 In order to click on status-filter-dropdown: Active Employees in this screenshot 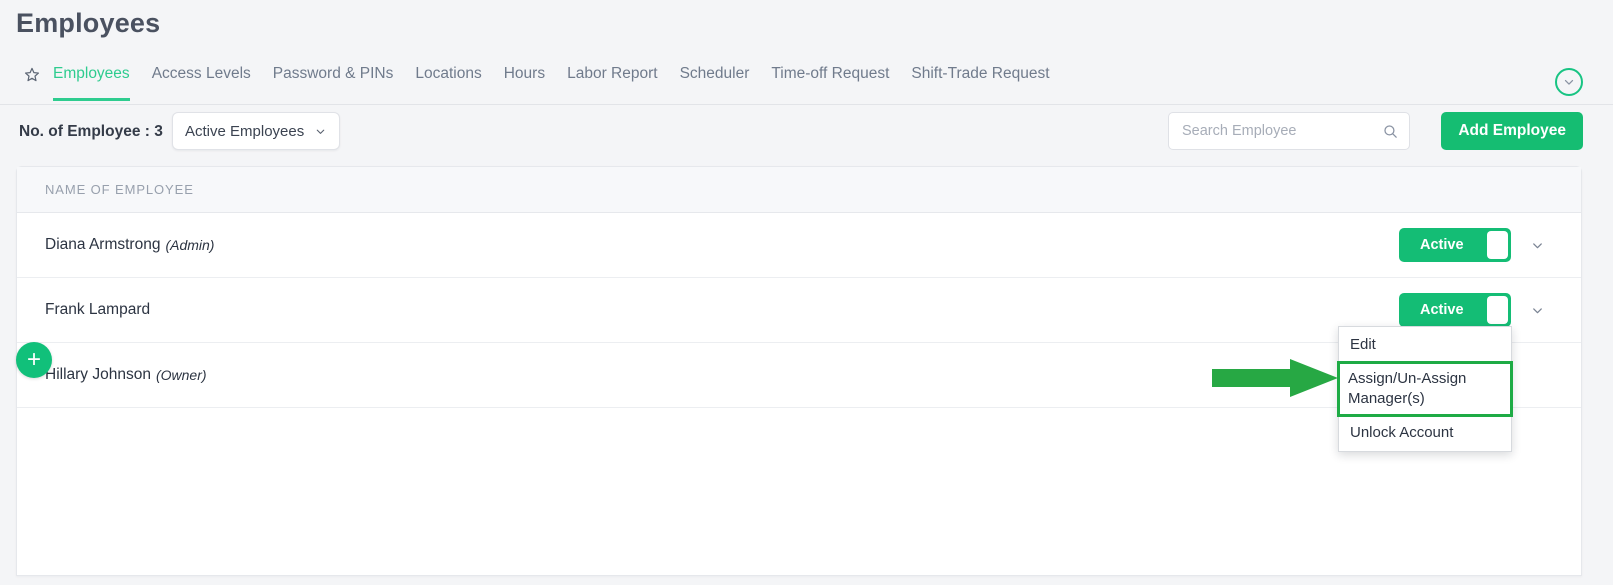, I will do `click(256, 131)`.